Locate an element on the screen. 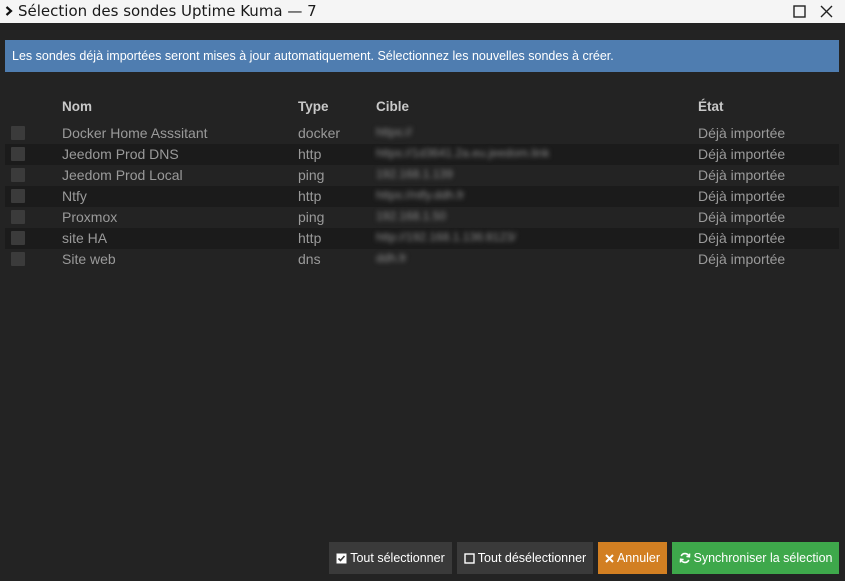 This screenshot has height=581, width=845. row-nom: Jeedom Prod DNS is located at coordinates (120, 154).